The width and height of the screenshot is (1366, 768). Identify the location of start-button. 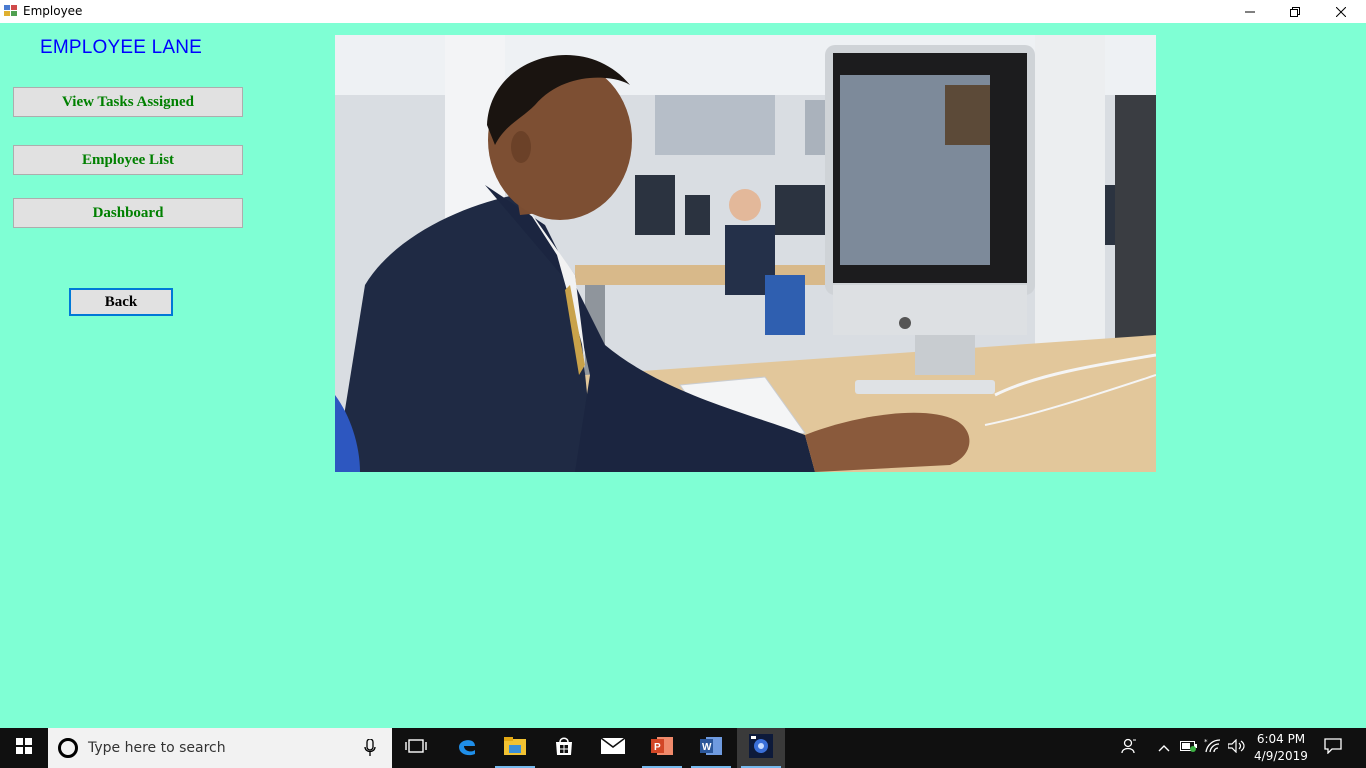
(24, 748).